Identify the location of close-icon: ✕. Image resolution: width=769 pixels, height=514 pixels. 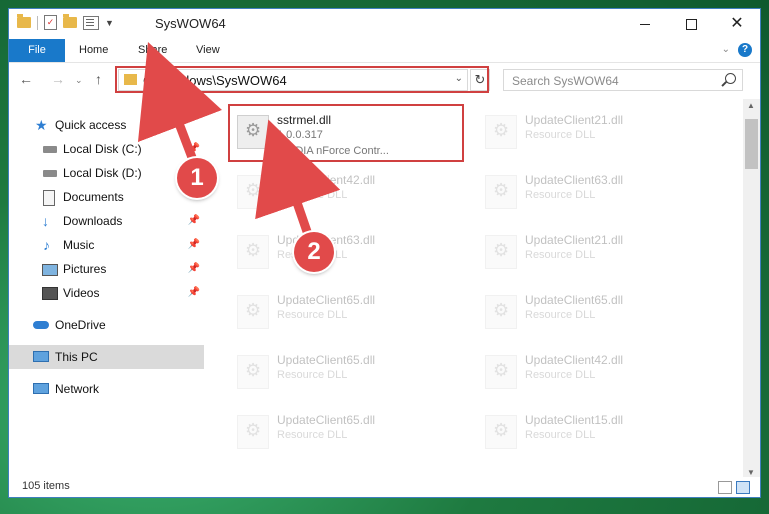
(737, 23).